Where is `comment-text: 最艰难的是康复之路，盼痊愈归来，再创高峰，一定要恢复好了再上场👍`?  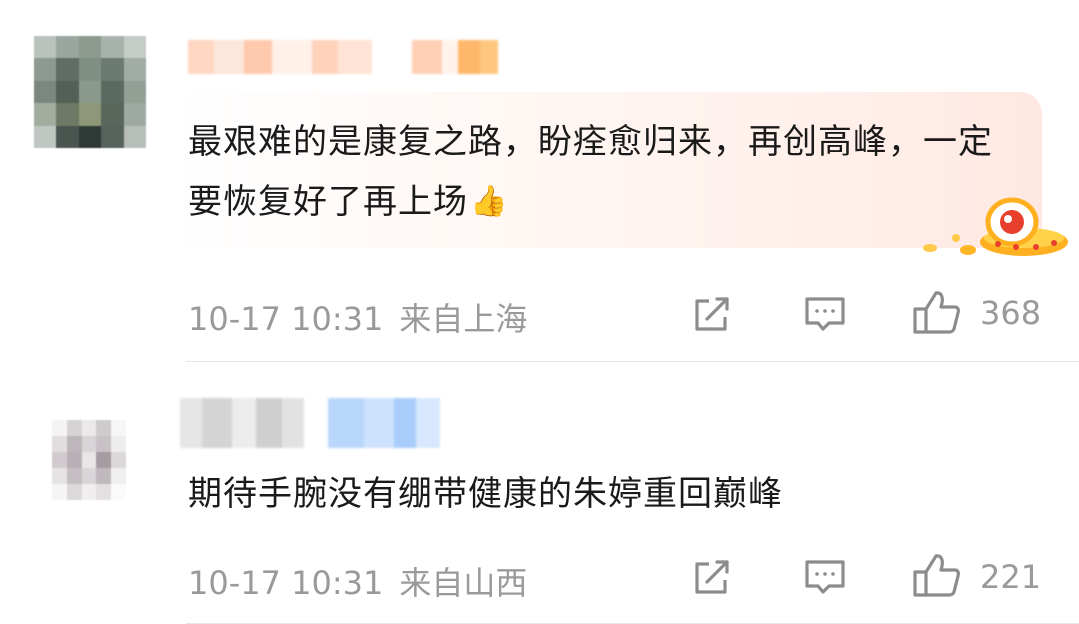
comment-text: 最艰难的是康复之路，盼痊愈归来，再创高峰，一定要恢复好了再上场👍 is located at coordinates (598, 172).